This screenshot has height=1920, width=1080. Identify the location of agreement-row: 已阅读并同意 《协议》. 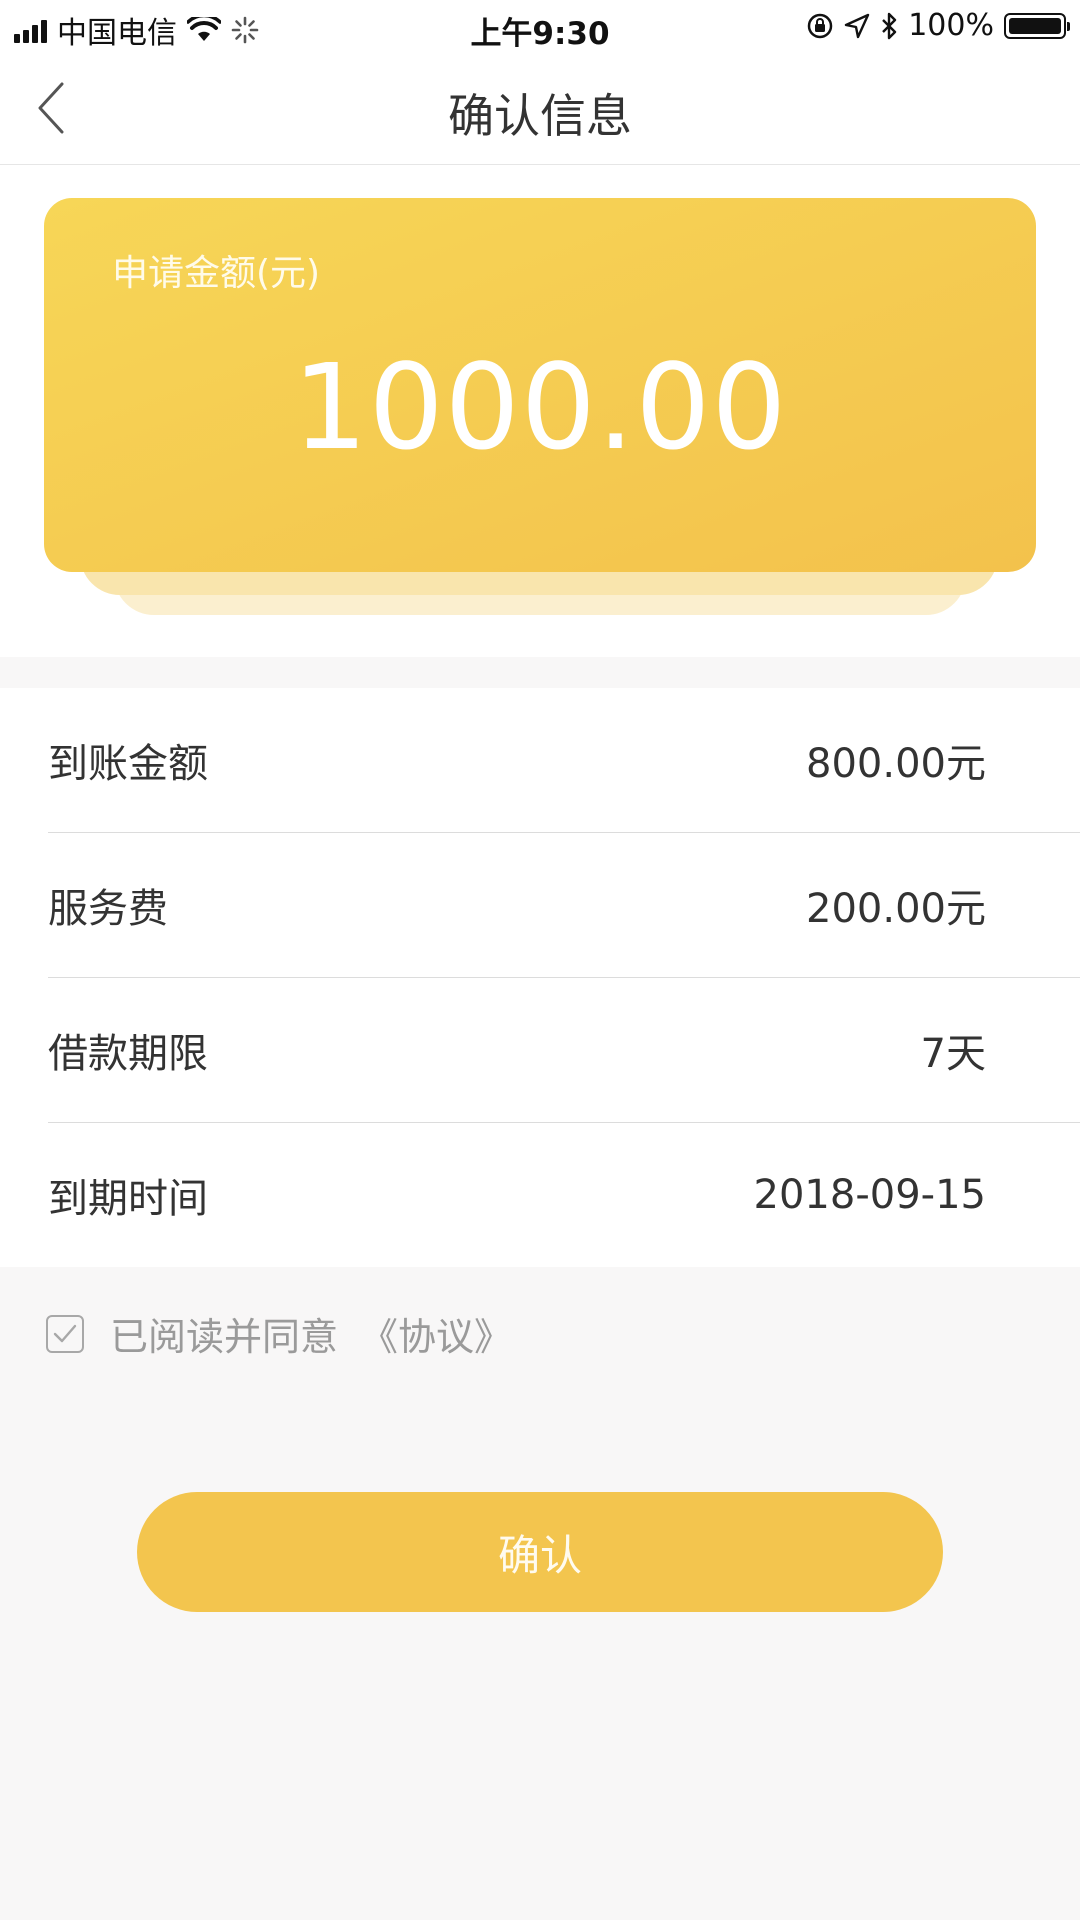
(279, 1333).